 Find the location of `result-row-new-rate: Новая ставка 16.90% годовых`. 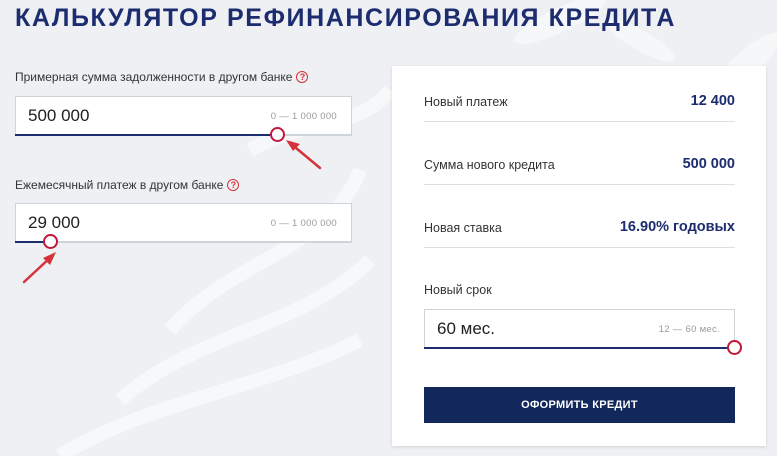

result-row-new-rate: Новая ставка 16.90% годовых is located at coordinates (579, 228).